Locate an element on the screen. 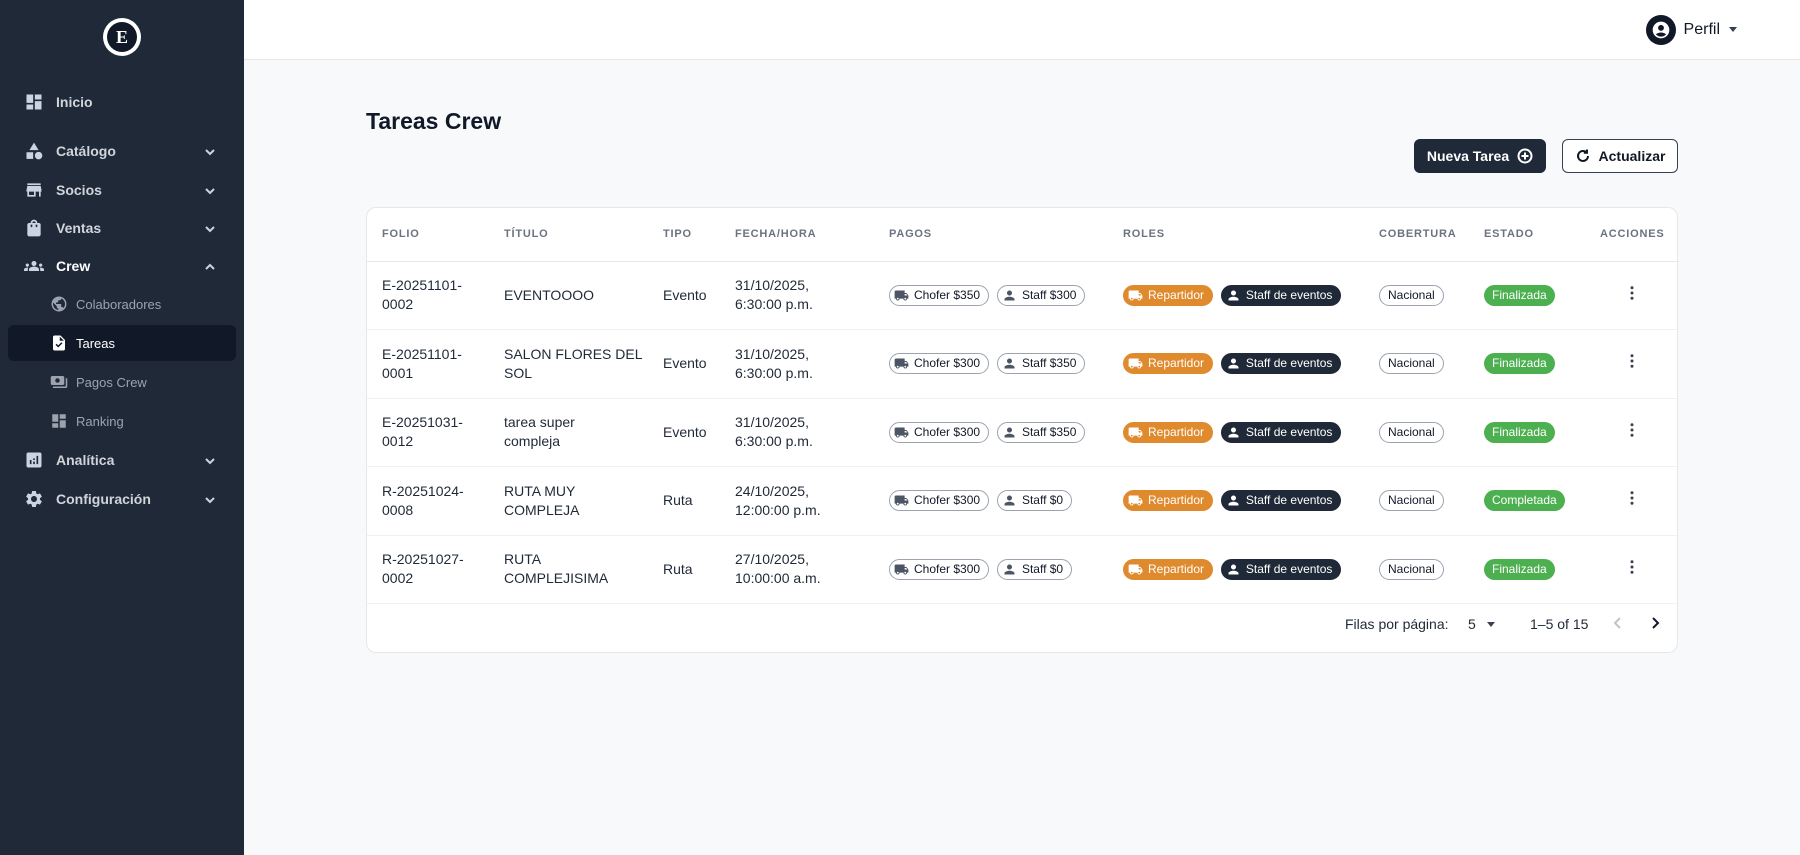  column-header: FOLIO is located at coordinates (428, 235).